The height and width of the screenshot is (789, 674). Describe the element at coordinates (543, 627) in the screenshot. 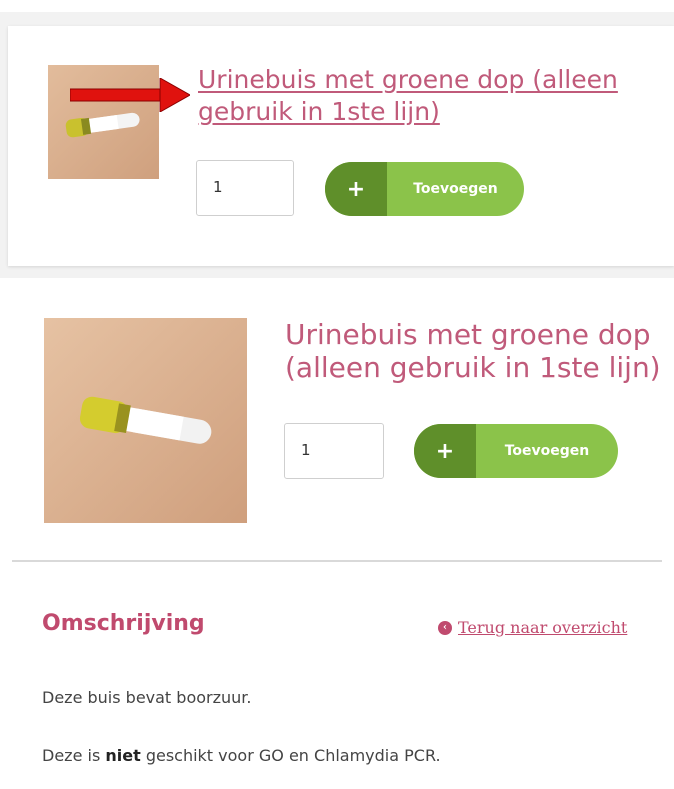

I see `back-link-label: Terug naar overzicht` at that location.